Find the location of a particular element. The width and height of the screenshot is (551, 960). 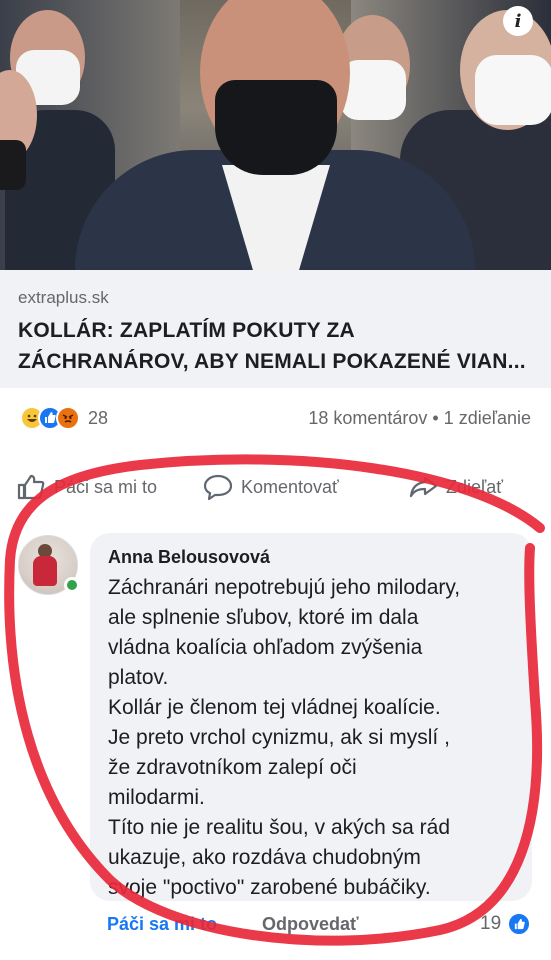

link-title-line-1: KOLLÁR: ZAPLATÍM POKUTY ZA is located at coordinates (186, 330).